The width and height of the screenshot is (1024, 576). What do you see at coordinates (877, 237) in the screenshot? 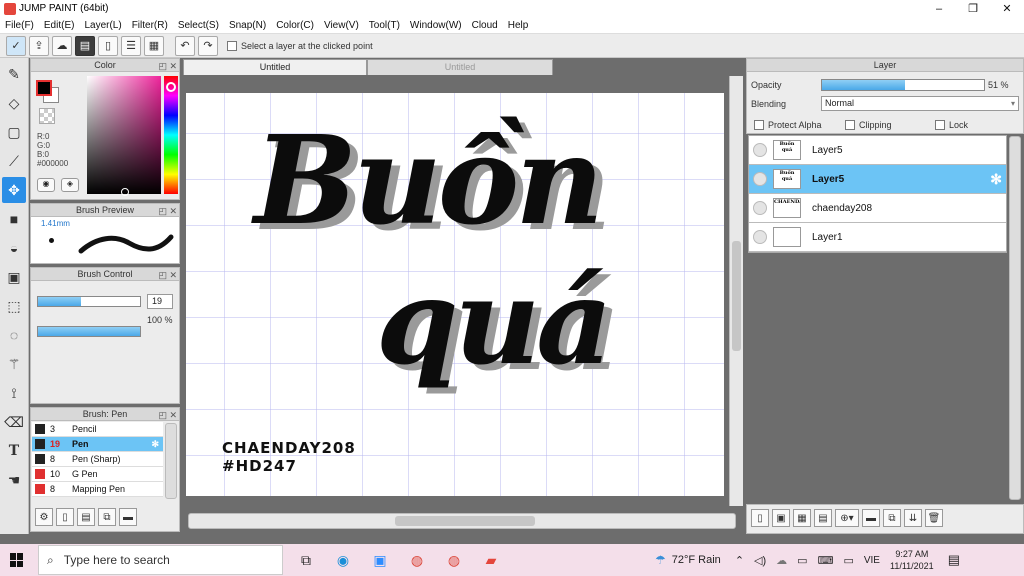
I see `layer-row: Layer1` at bounding box center [877, 237].